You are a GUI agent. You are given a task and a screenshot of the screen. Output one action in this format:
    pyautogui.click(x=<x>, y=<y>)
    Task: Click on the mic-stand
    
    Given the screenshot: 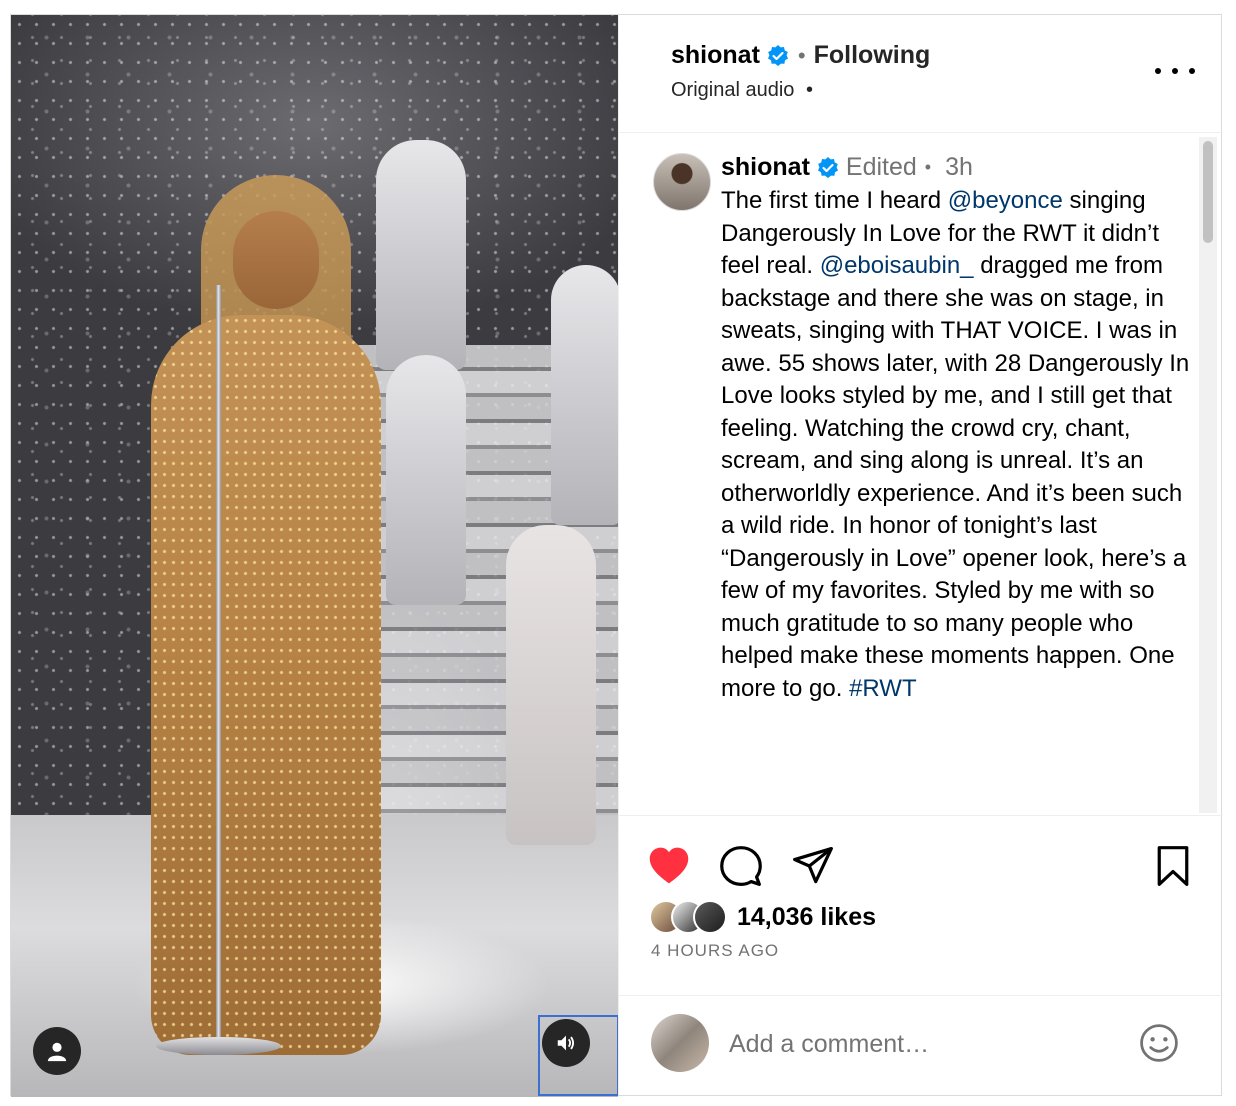 What is the action you would take?
    pyautogui.click(x=218, y=670)
    